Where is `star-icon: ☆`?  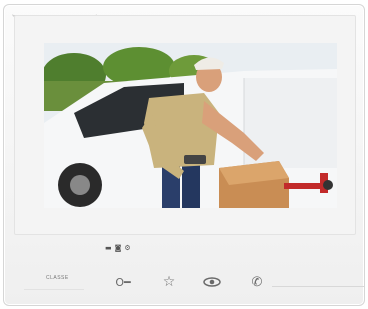
star-icon: ☆ is located at coordinates (169, 282).